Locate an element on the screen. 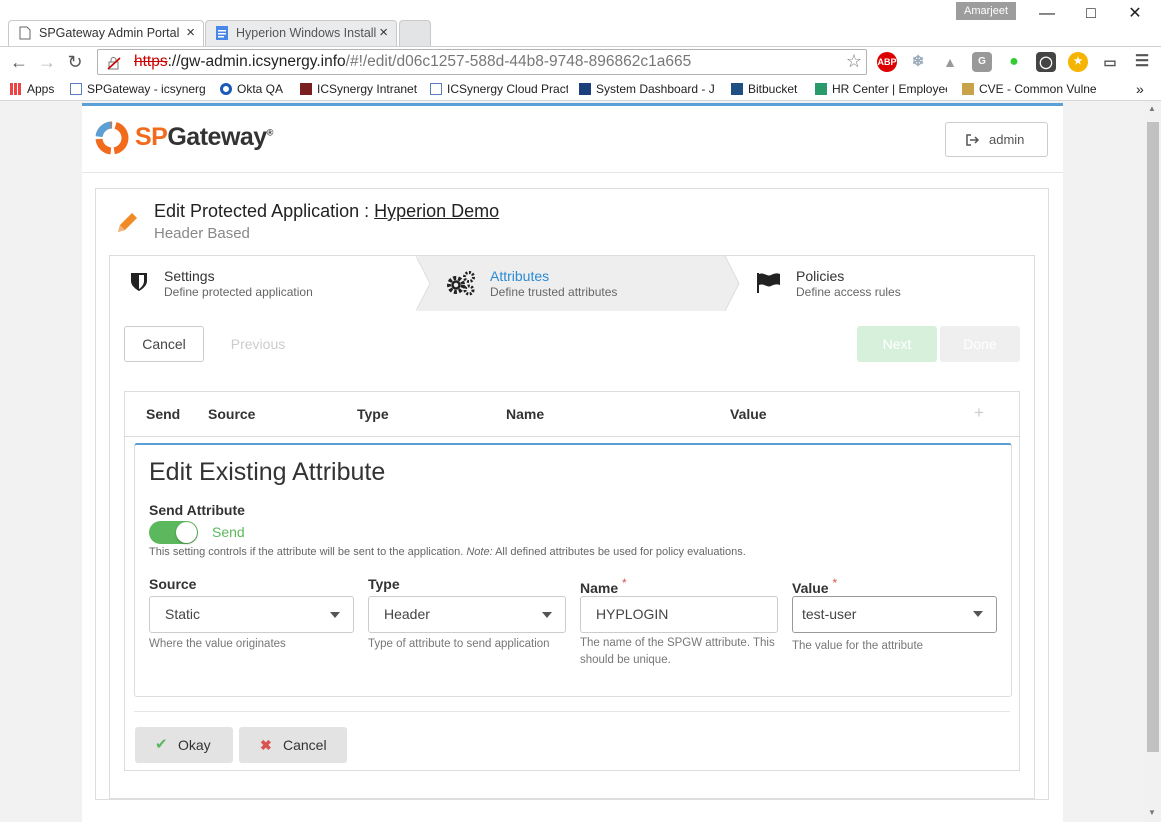 Image resolution: width=1161 pixels, height=822 pixels. flag-icon is located at coordinates (768, 283).